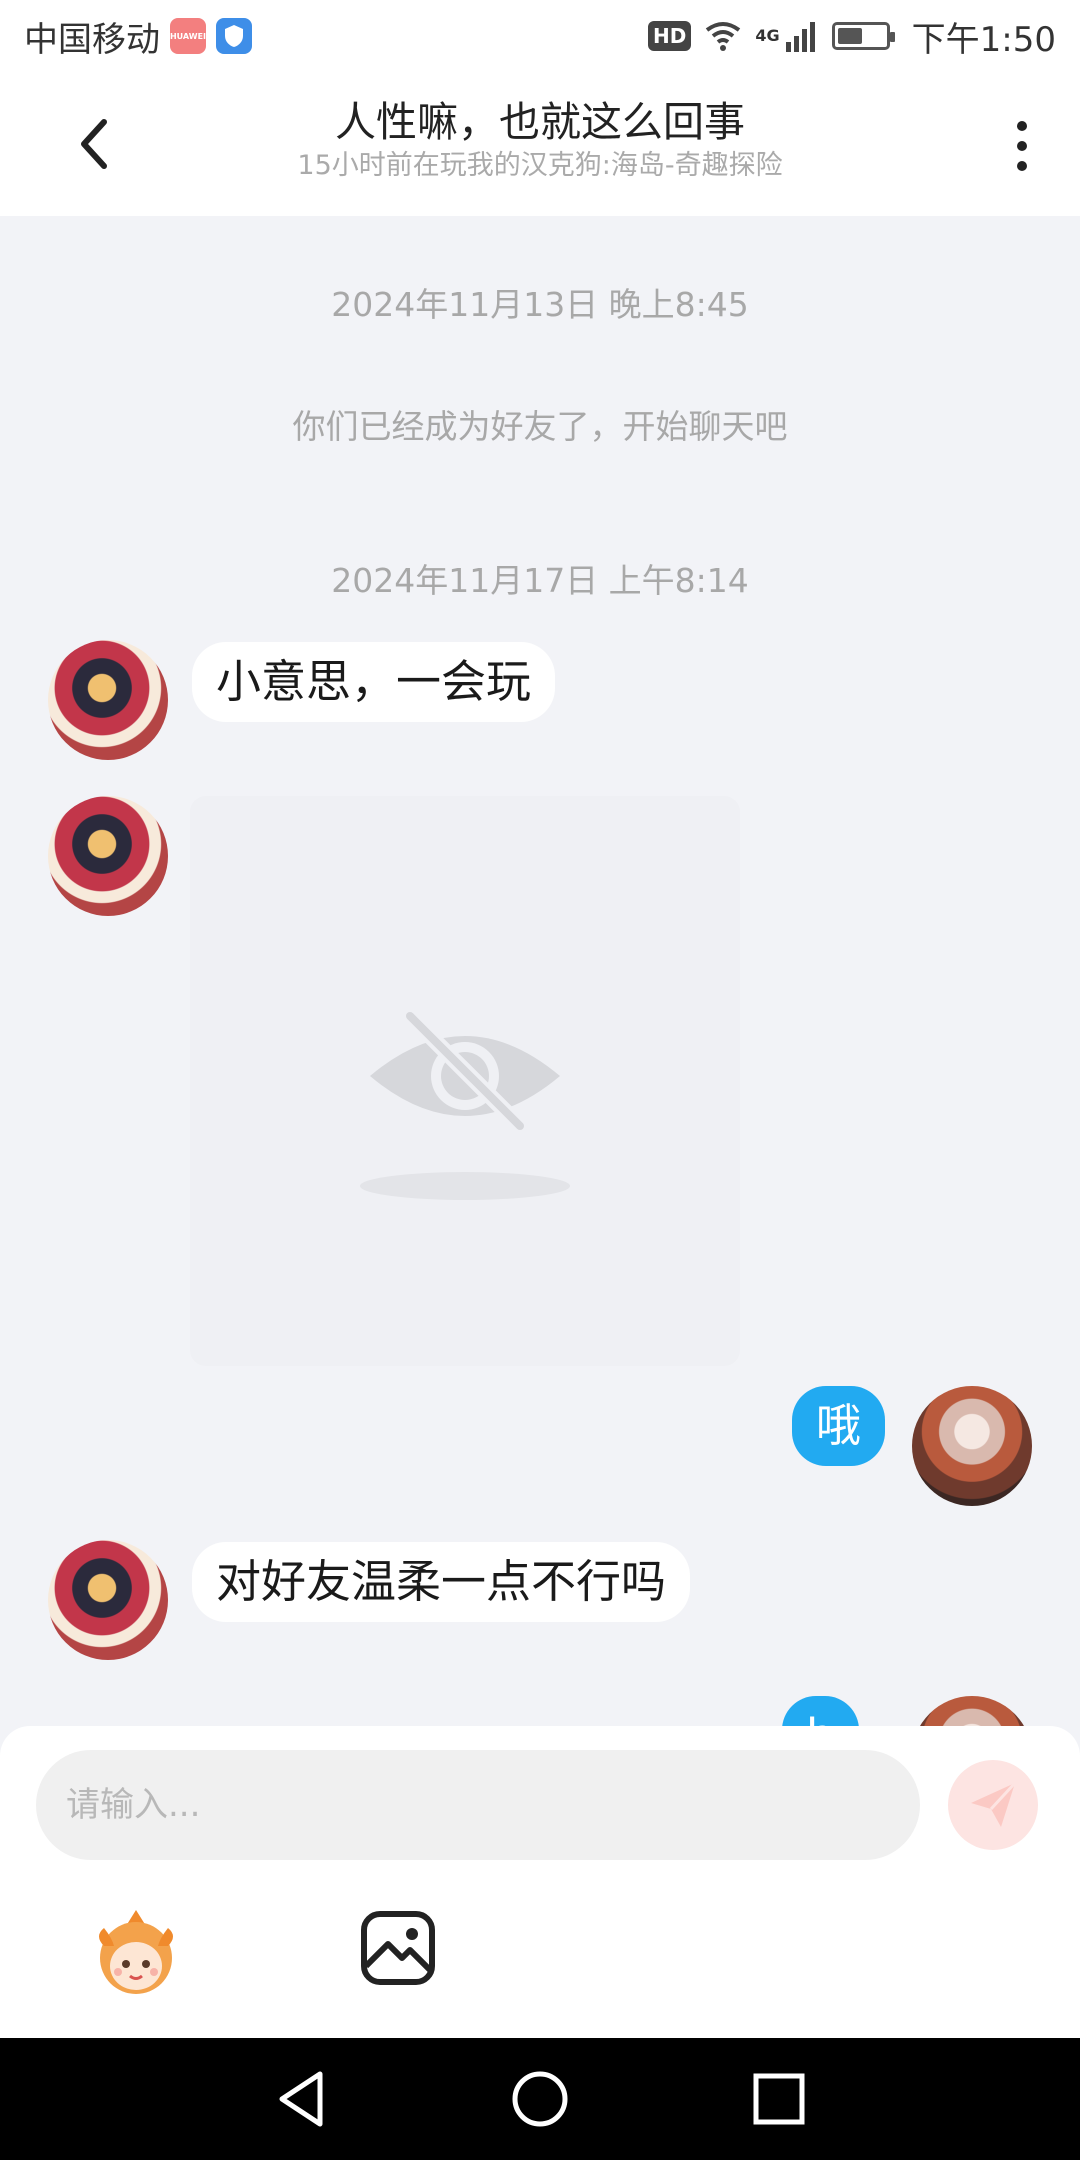 Image resolution: width=1080 pixels, height=2160 pixels. I want to click on shield-icon, so click(234, 36).